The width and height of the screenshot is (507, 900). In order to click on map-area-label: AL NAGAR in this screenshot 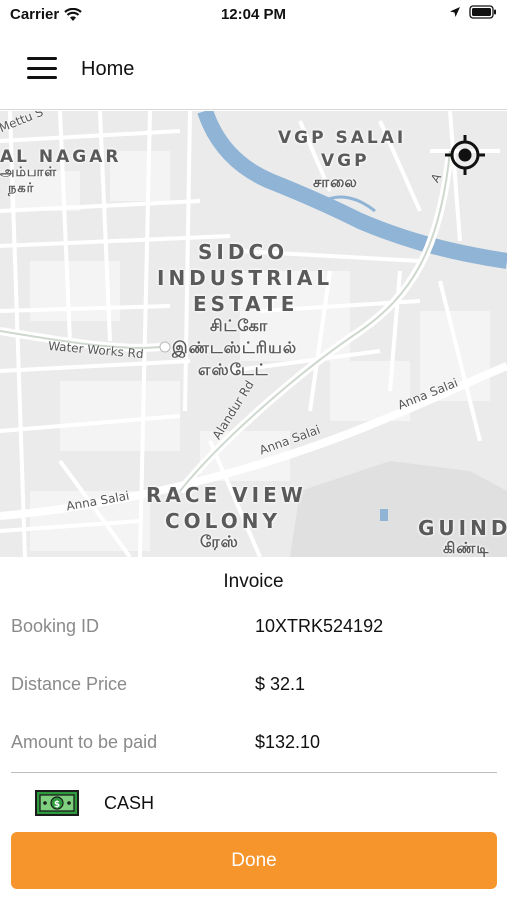, I will do `click(61, 157)`.